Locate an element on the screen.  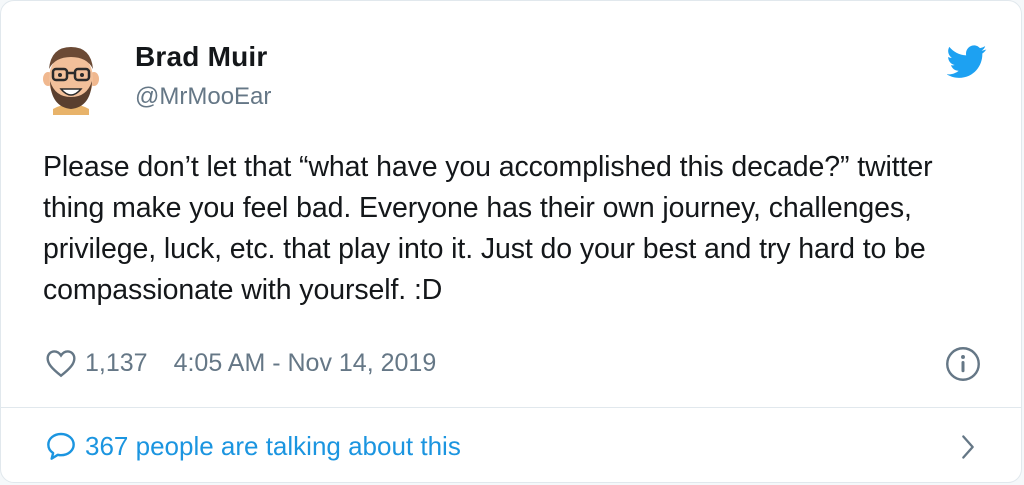
conversation-link: 367 people are talking about this is located at coordinates (253, 446).